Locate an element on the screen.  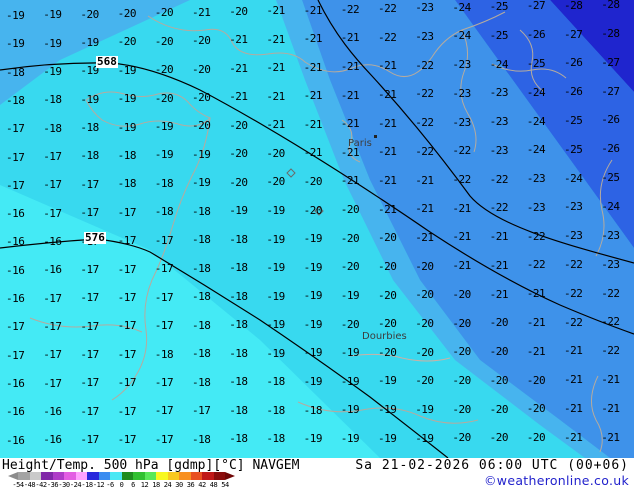
temp-value: -28 is located at coordinates (610, 33).